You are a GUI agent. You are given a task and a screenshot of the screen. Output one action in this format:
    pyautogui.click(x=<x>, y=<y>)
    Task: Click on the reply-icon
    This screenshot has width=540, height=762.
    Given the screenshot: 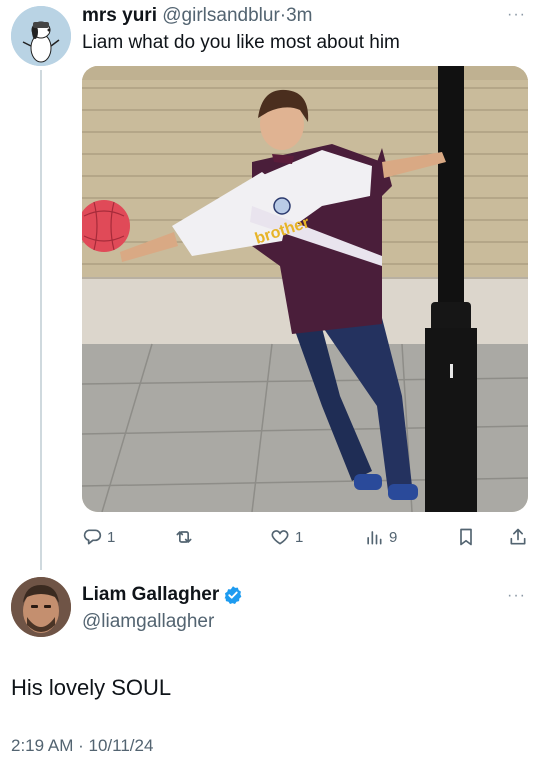 What is the action you would take?
    pyautogui.click(x=92, y=537)
    